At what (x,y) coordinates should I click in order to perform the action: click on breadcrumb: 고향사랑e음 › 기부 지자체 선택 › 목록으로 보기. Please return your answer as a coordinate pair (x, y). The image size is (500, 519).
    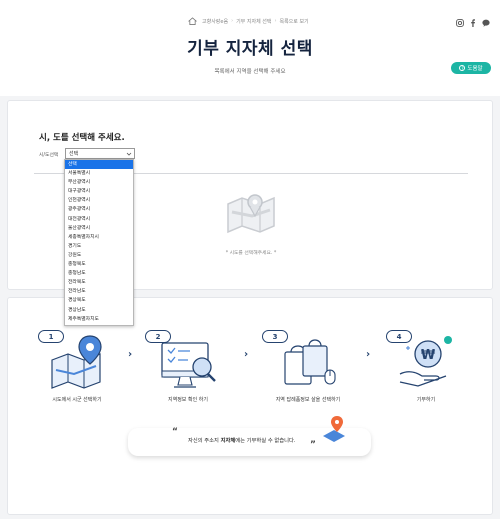
    Looking at the image, I should click on (248, 21).